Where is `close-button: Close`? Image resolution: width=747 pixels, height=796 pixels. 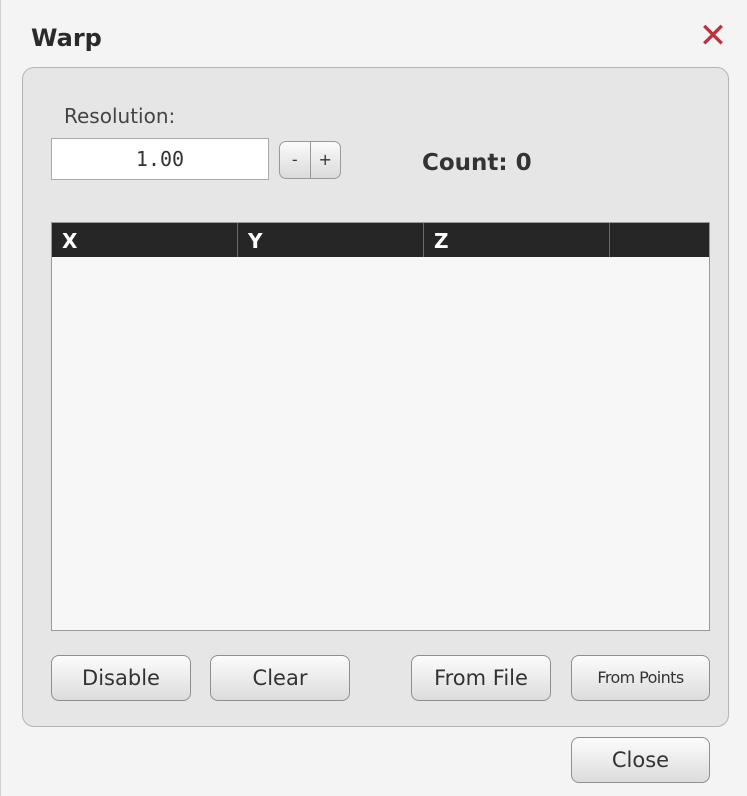 close-button: Close is located at coordinates (640, 760).